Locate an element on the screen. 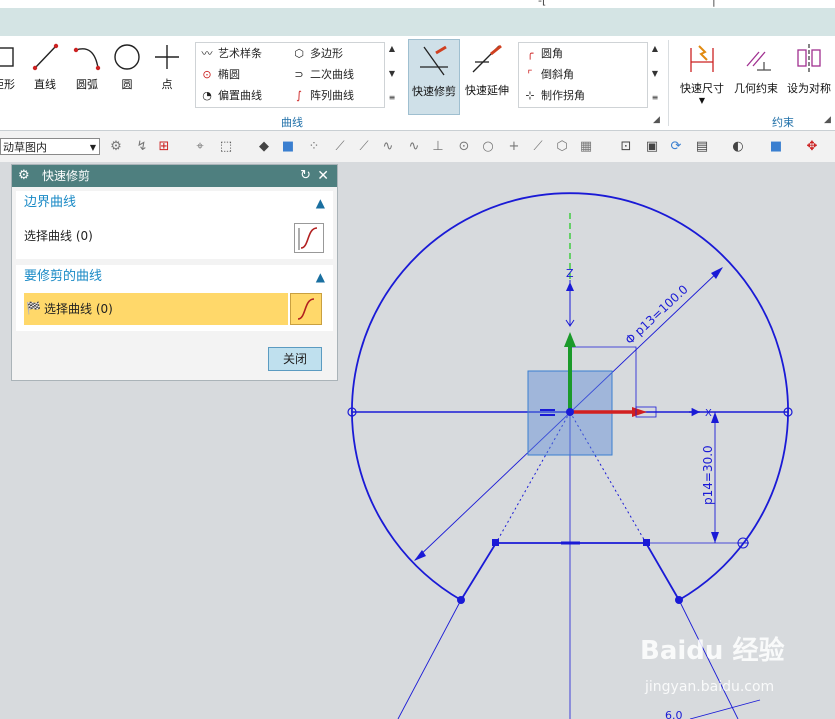 This screenshot has width=835, height=719. trim-select-row: 🏁 选择曲线 (0) is located at coordinates (156, 309).